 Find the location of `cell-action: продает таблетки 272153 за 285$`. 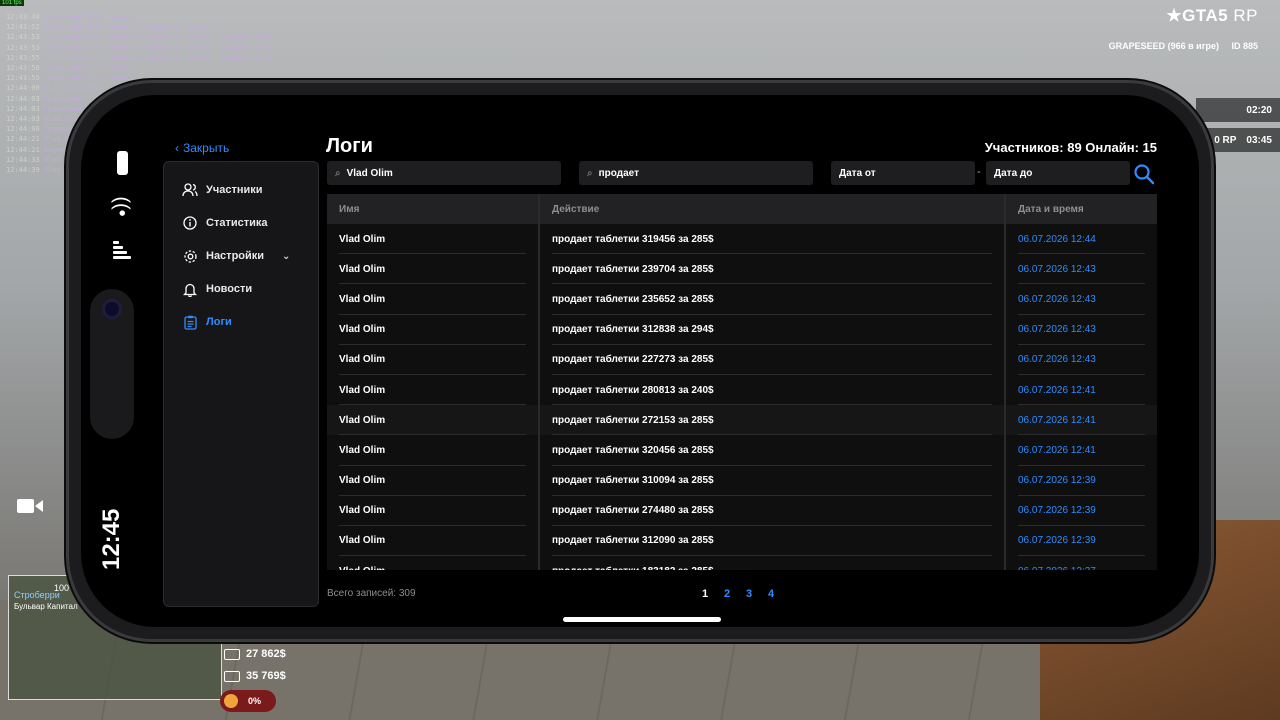

cell-action: продает таблетки 272153 за 285$ is located at coordinates (773, 420).